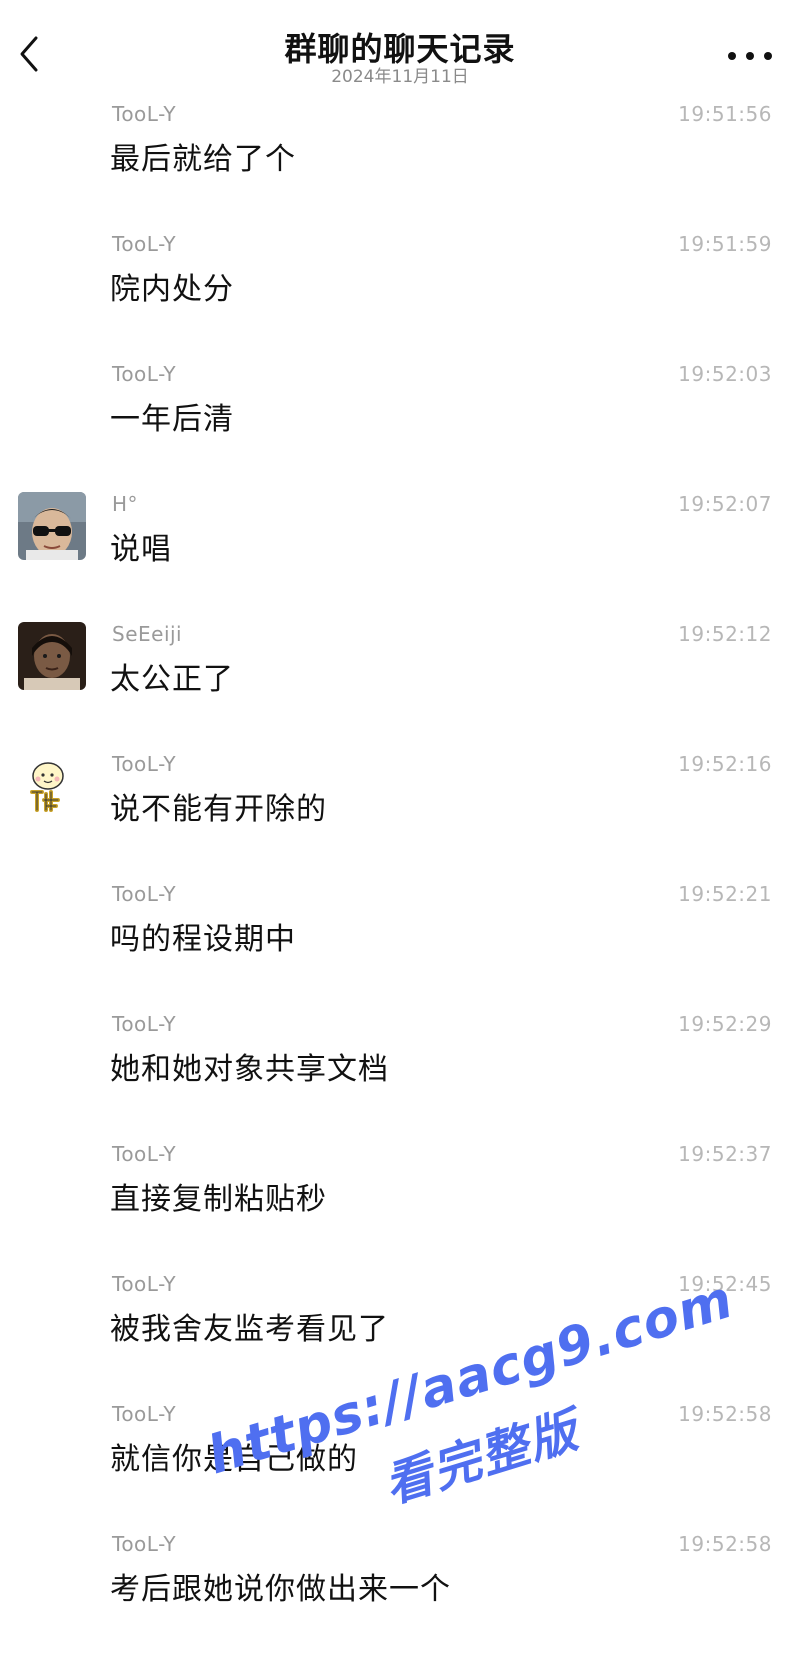 The image size is (800, 1654). What do you see at coordinates (725, 894) in the screenshot?
I see `message-time: 19:52:21` at bounding box center [725, 894].